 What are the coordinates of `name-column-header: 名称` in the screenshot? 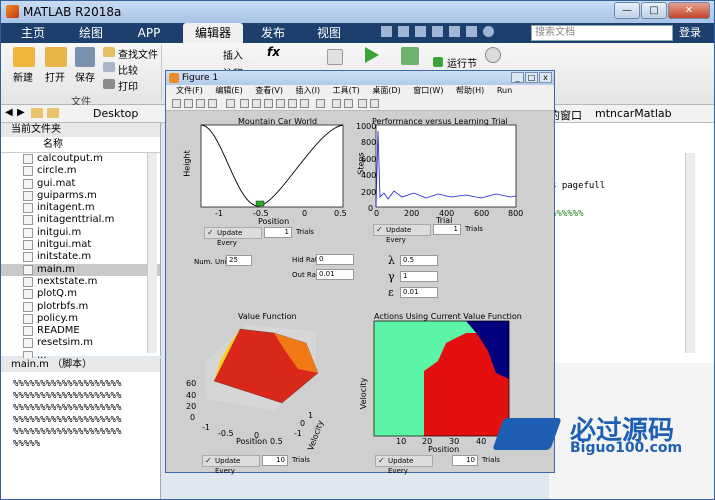 It's located at (80, 145).